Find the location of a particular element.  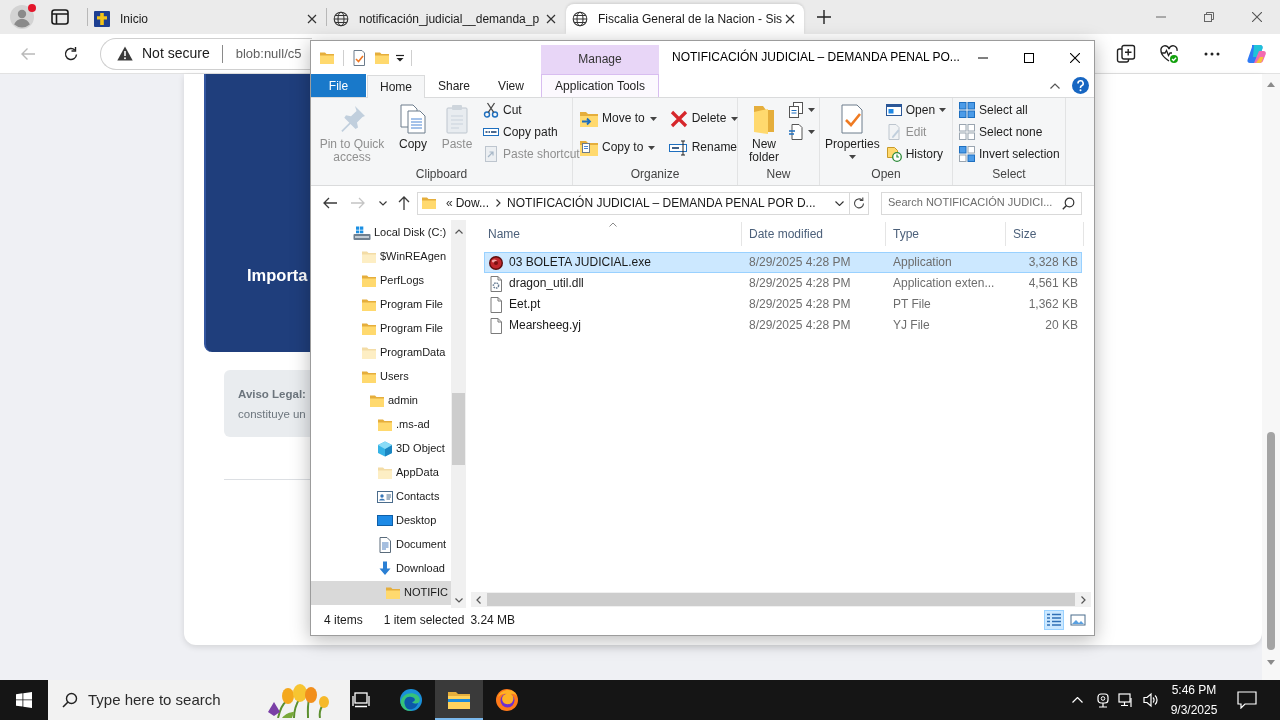

new-tab-icon is located at coordinates (824, 17).